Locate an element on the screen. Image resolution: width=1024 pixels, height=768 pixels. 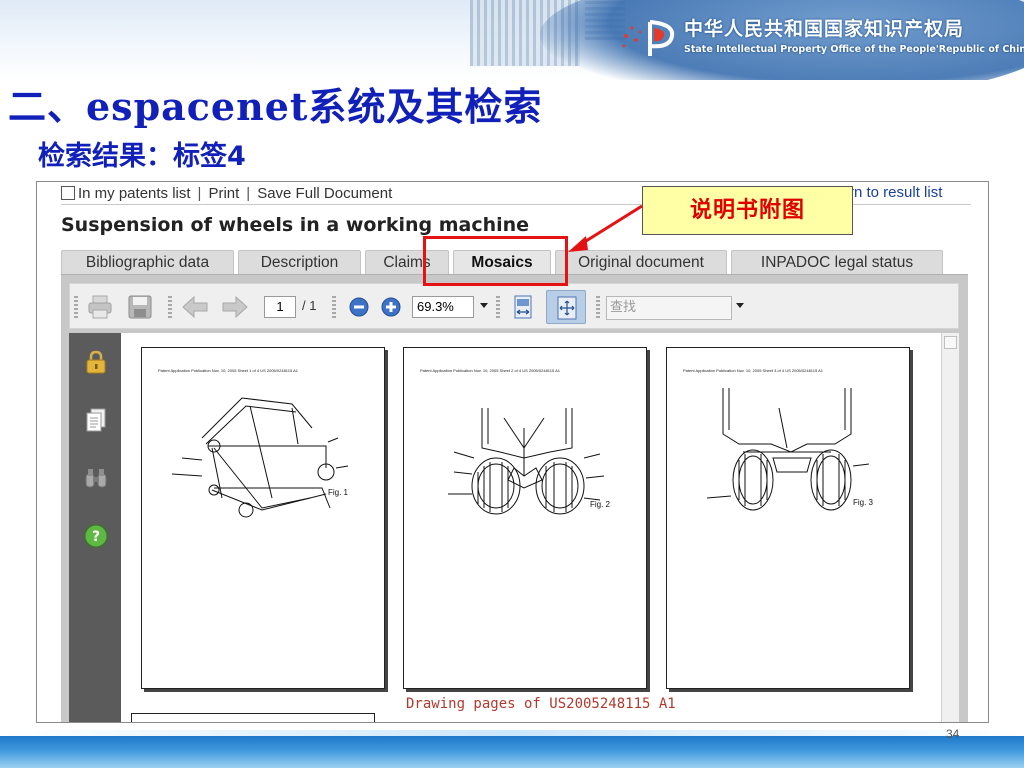
scroll-up-icon is located at coordinates (950, 342).